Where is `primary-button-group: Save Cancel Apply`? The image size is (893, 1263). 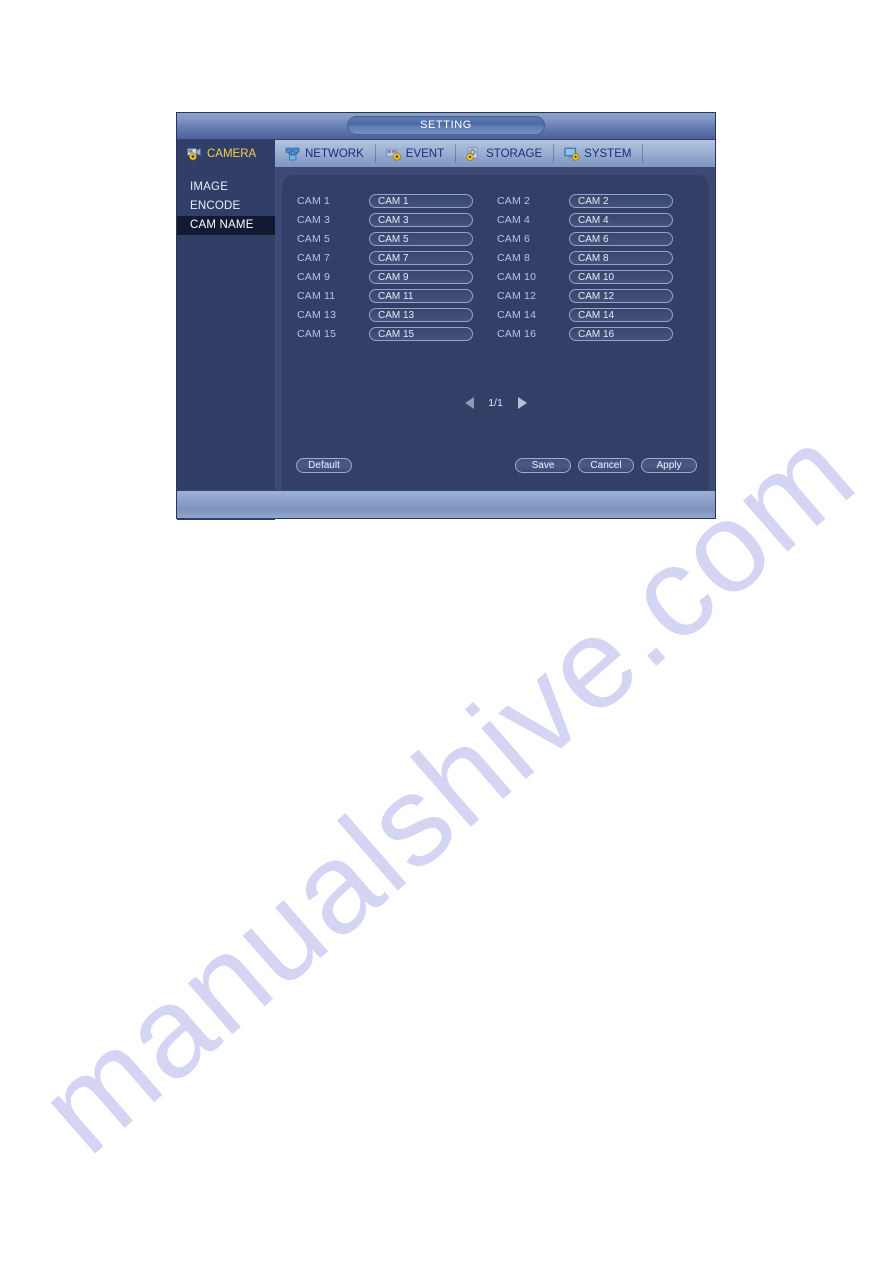
primary-button-group: Save Cancel Apply is located at coordinates (606, 465).